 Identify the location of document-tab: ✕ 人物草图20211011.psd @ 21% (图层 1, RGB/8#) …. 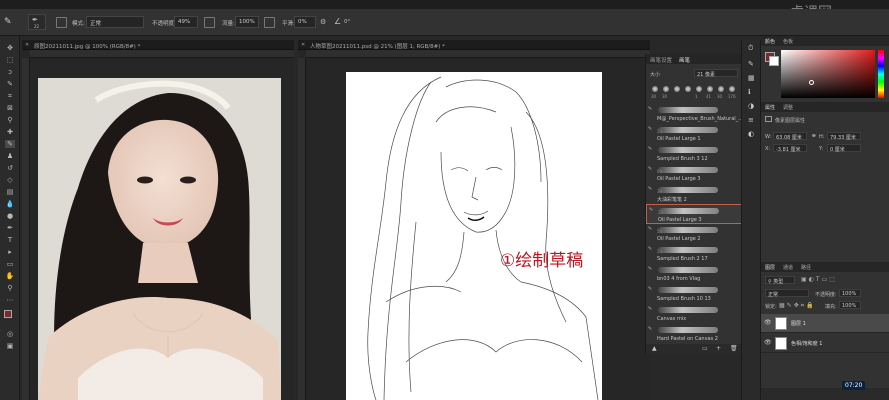
(474, 45).